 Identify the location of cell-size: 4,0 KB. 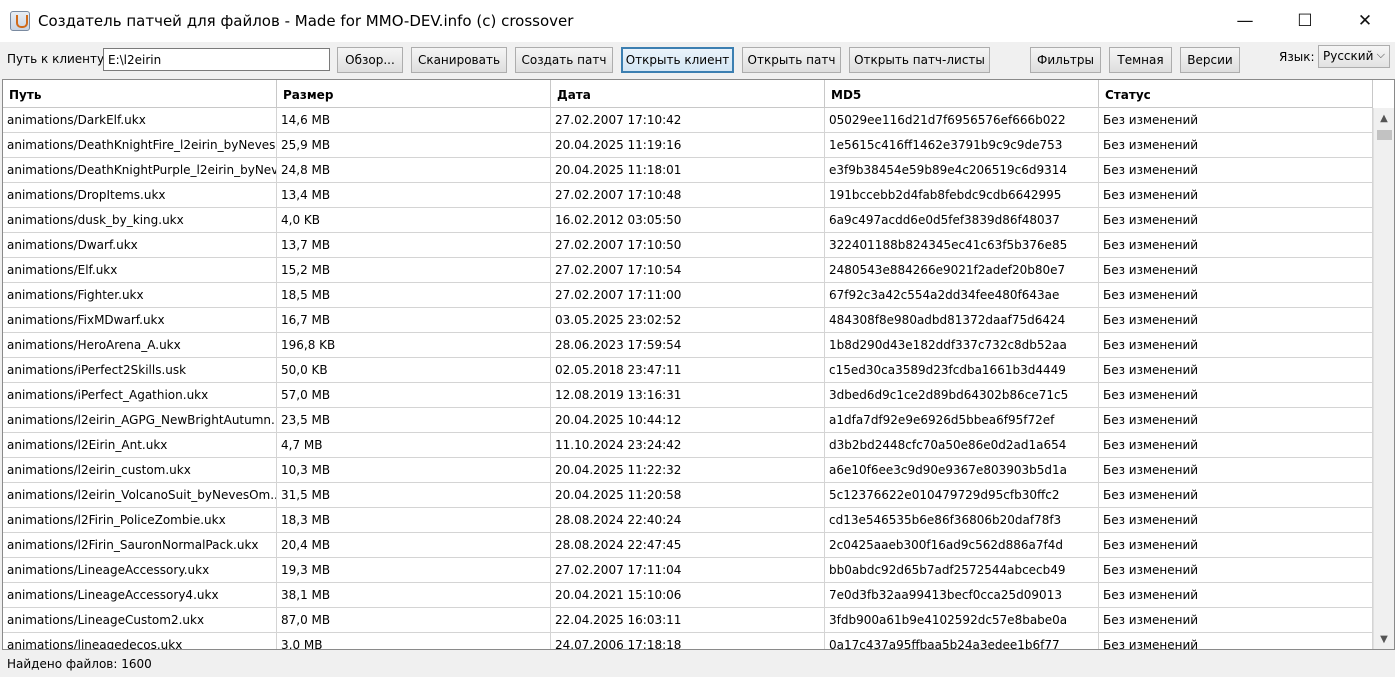
(414, 220).